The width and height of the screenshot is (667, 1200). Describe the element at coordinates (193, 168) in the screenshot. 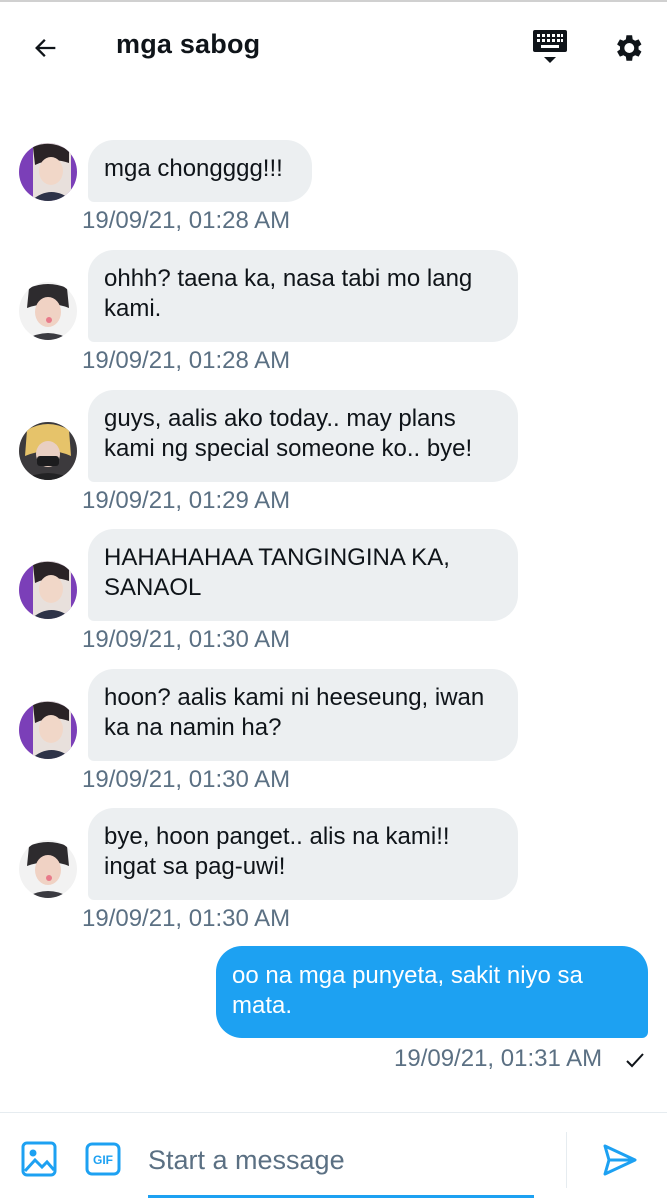

I see `message-text: mga chongggg!!!` at that location.